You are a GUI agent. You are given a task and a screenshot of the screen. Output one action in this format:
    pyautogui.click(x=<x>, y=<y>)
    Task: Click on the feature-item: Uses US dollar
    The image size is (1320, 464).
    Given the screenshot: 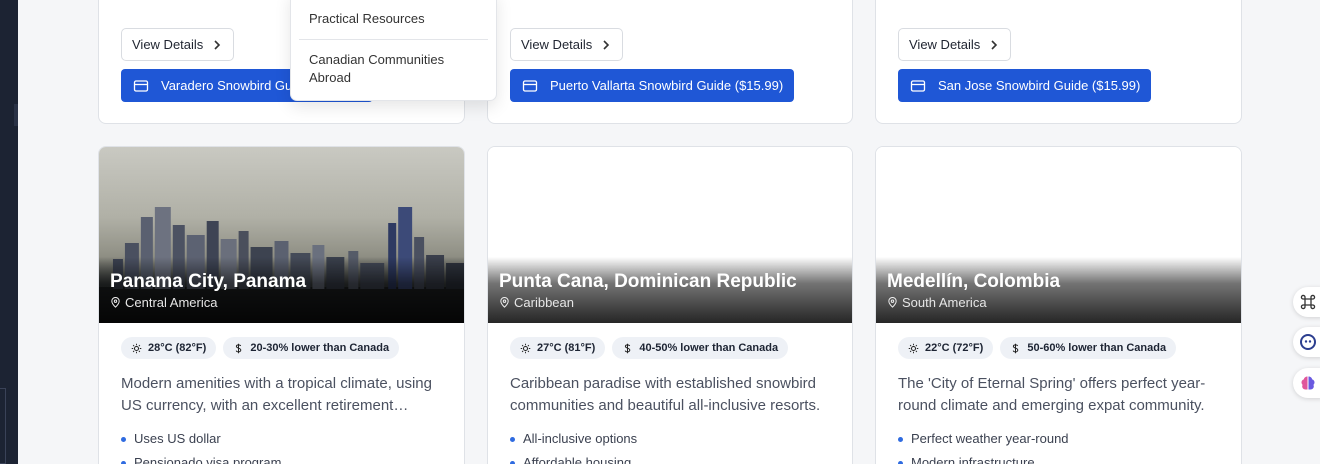 What is the action you would take?
    pyautogui.click(x=281, y=439)
    